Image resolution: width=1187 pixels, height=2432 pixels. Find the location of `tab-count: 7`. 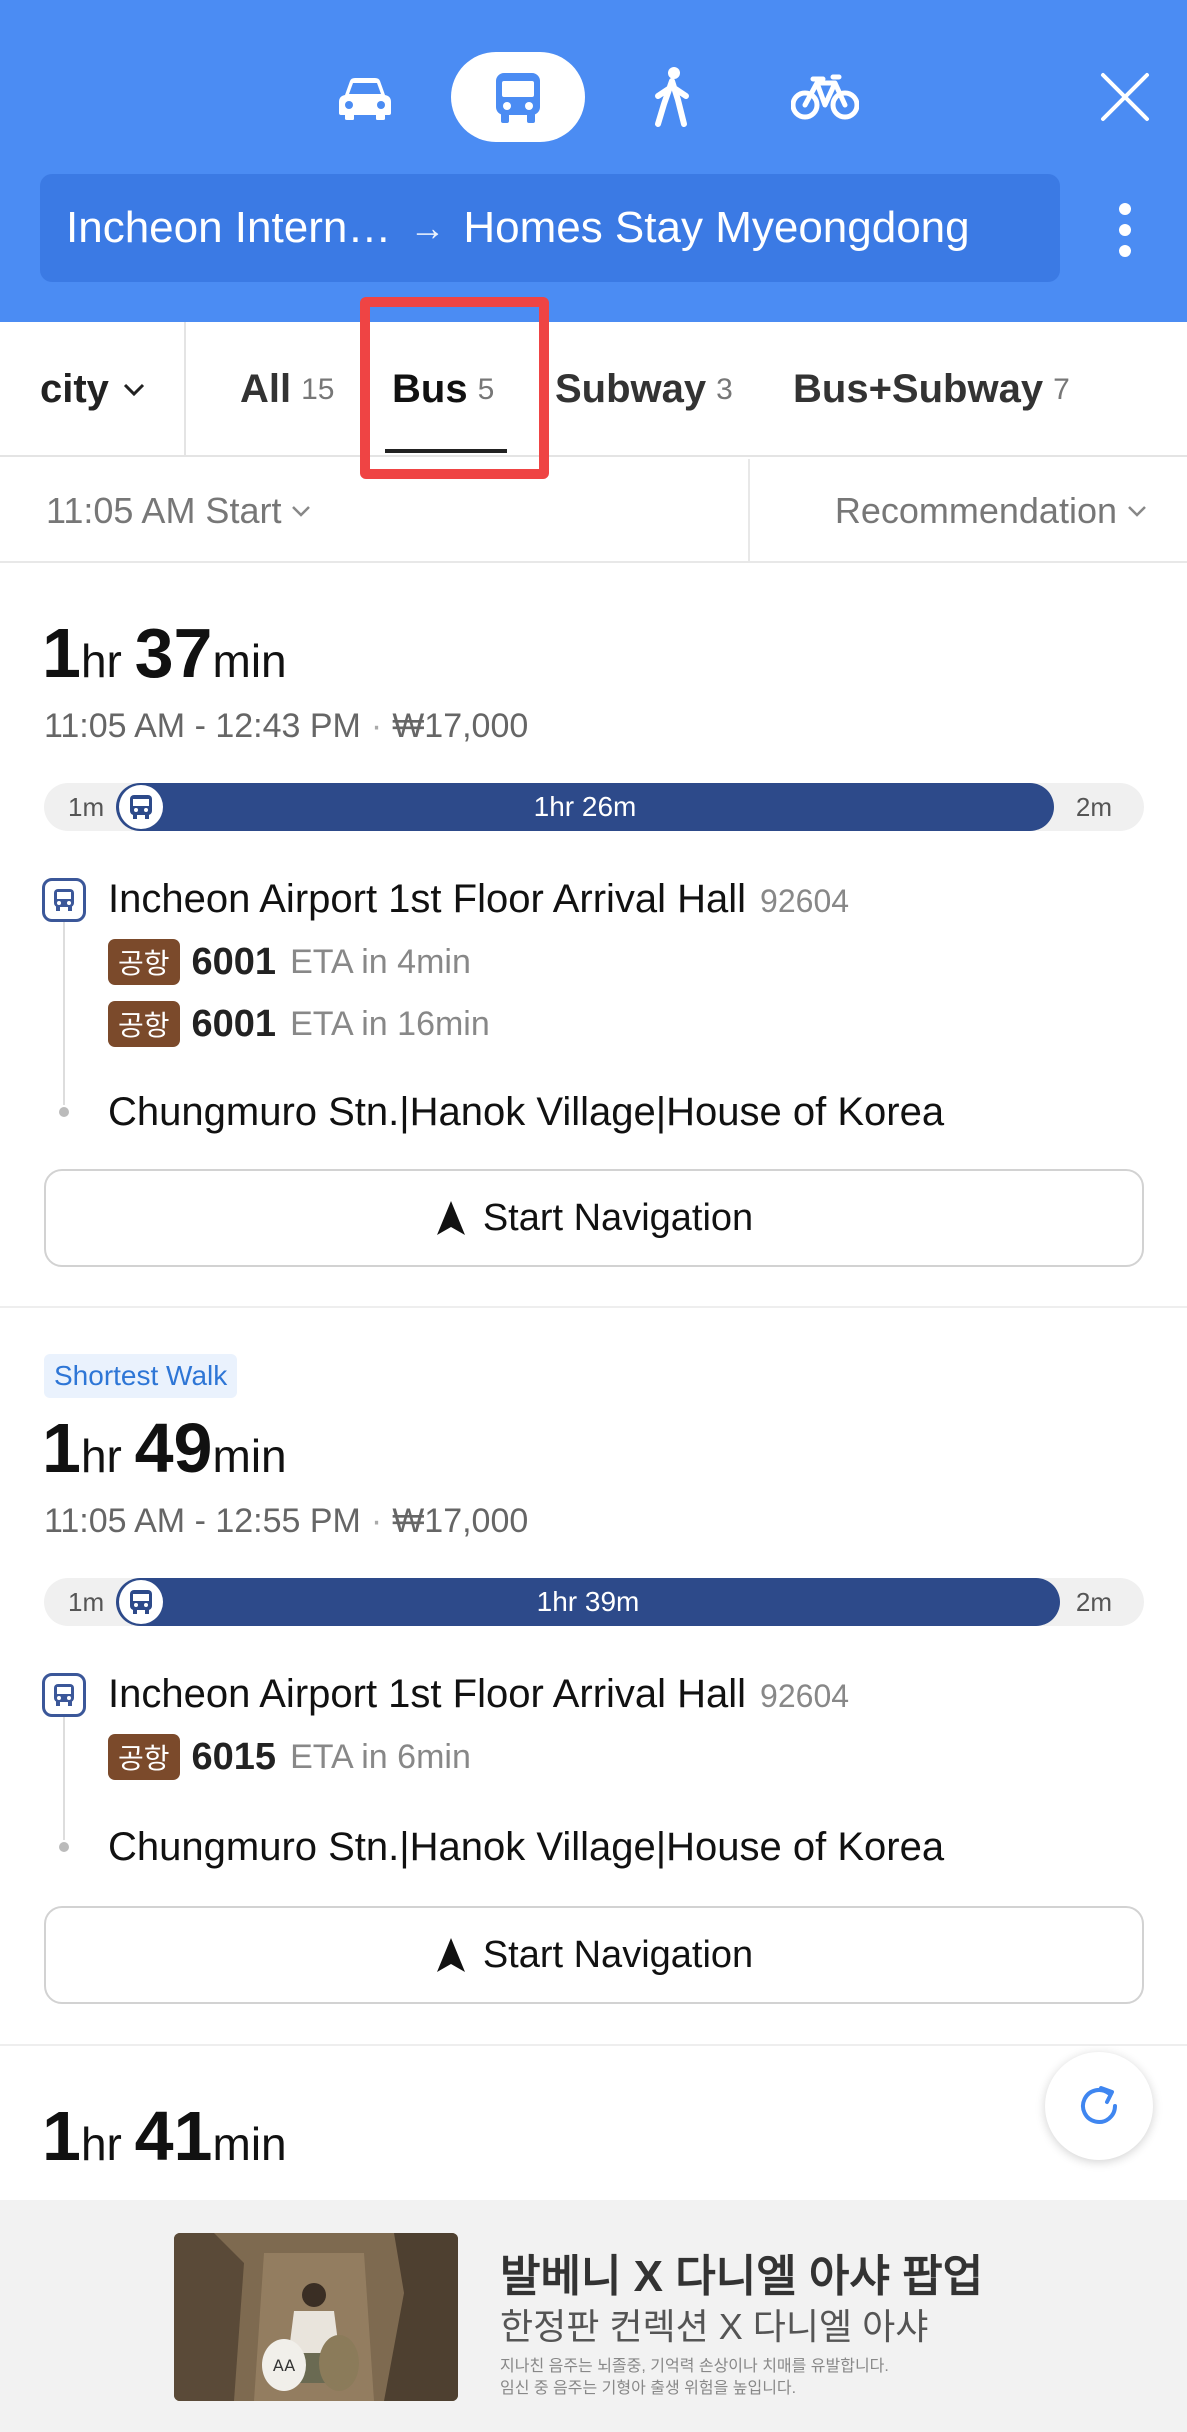

tab-count: 7 is located at coordinates (1061, 389).